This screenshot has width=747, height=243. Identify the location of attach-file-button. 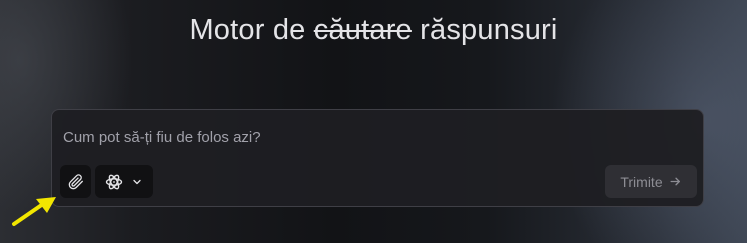
(75, 181).